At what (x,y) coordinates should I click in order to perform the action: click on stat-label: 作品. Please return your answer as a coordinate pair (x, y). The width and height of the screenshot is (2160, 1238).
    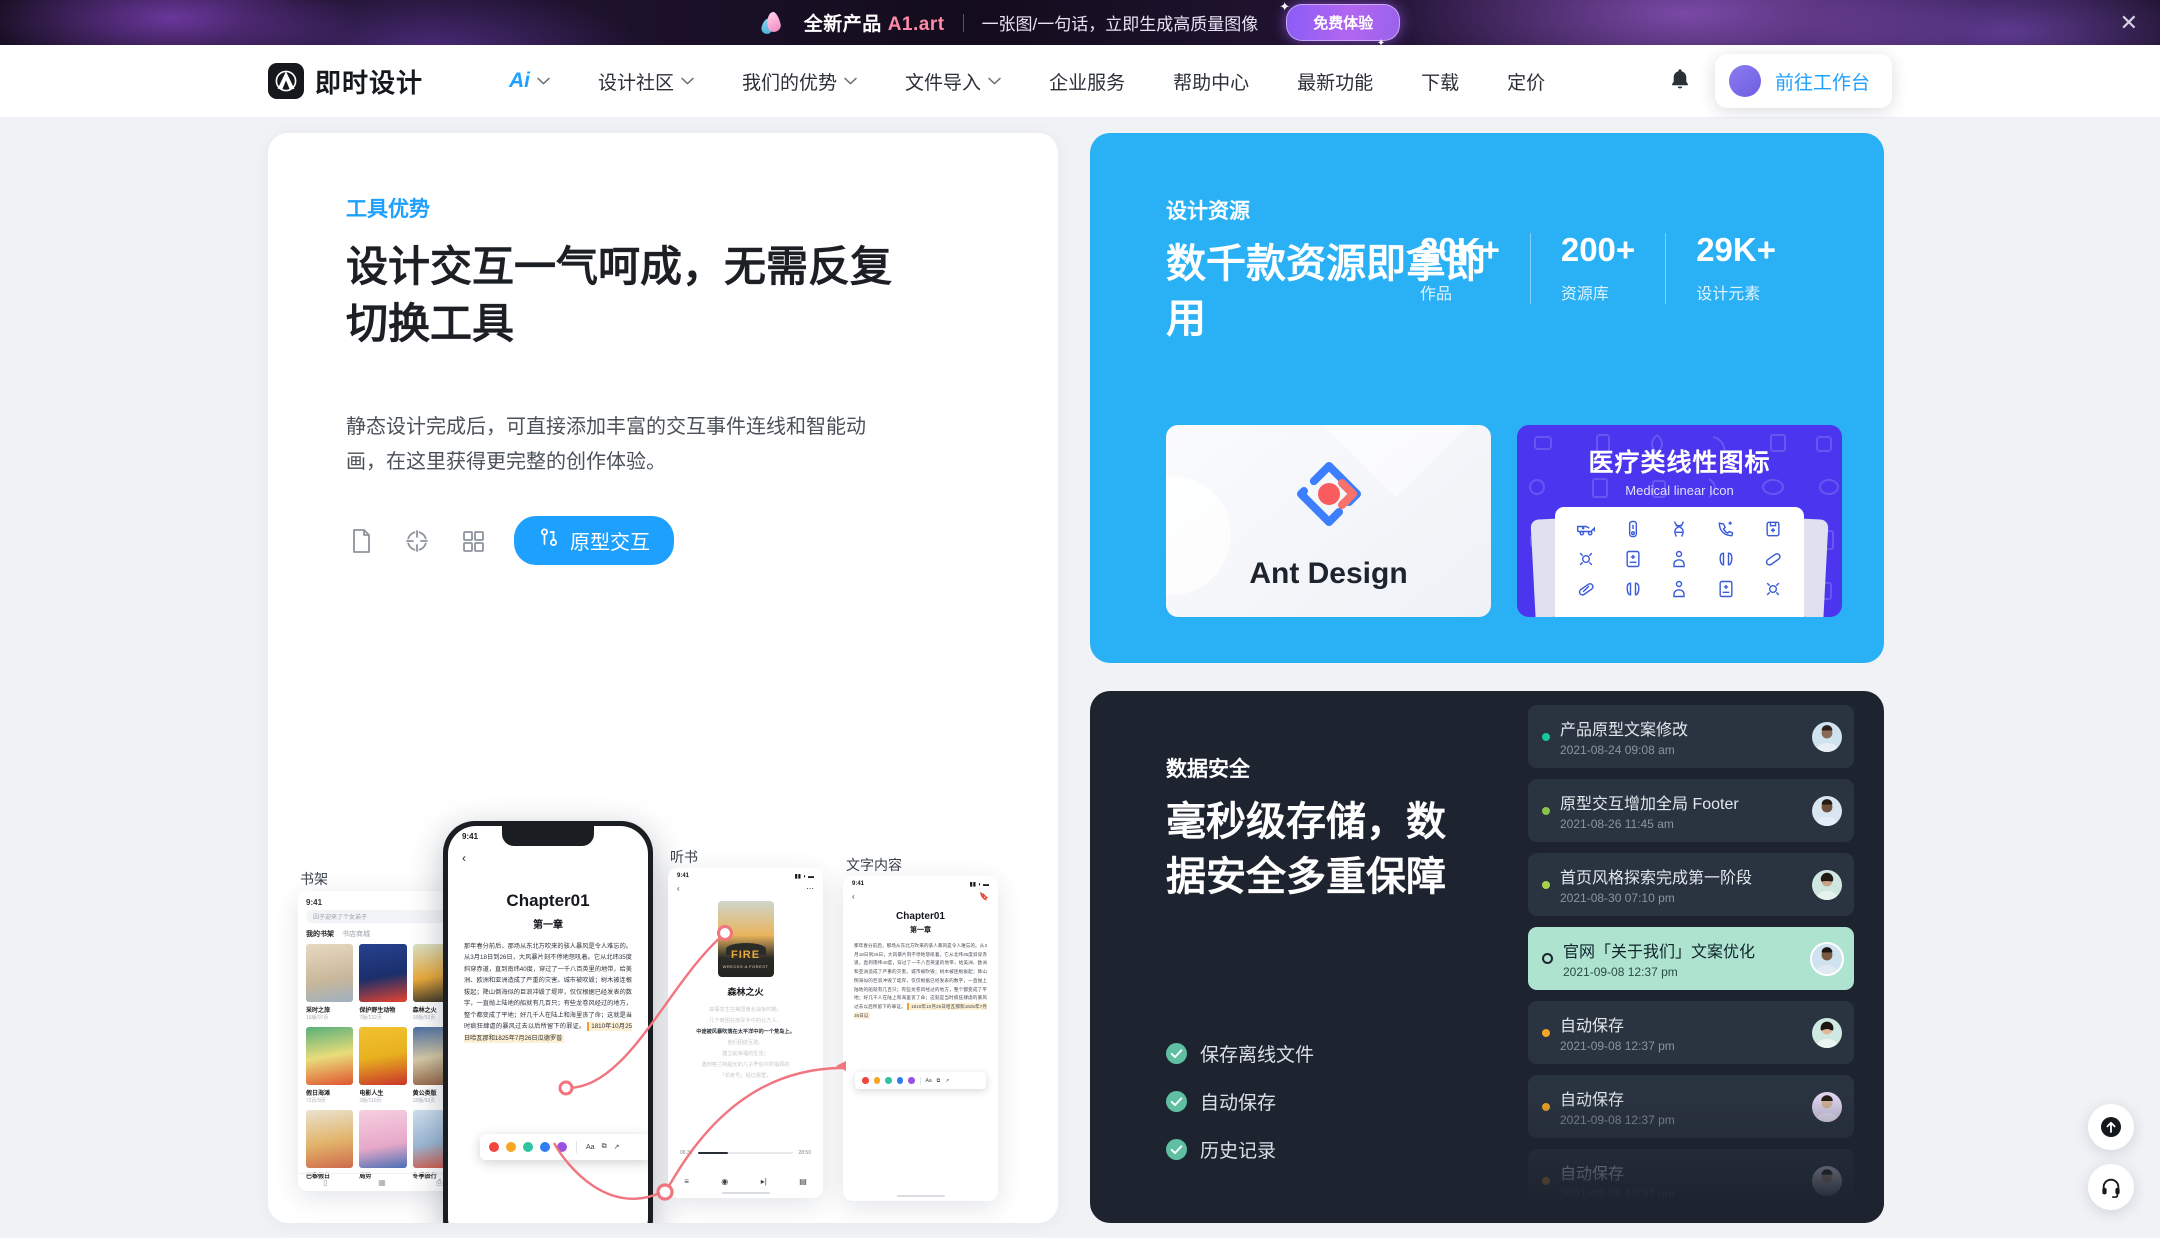
    Looking at the image, I should click on (1436, 294).